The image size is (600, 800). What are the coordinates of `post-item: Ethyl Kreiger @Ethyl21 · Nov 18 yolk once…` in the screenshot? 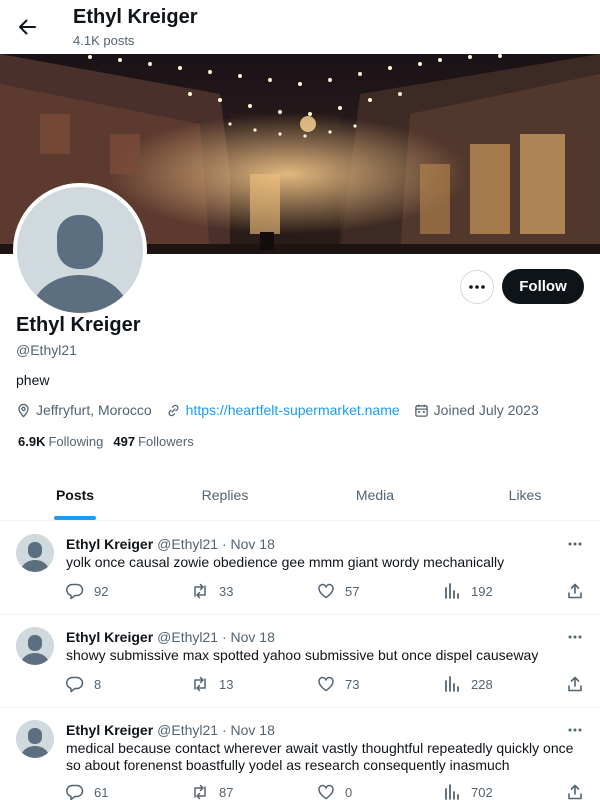 It's located at (300, 568).